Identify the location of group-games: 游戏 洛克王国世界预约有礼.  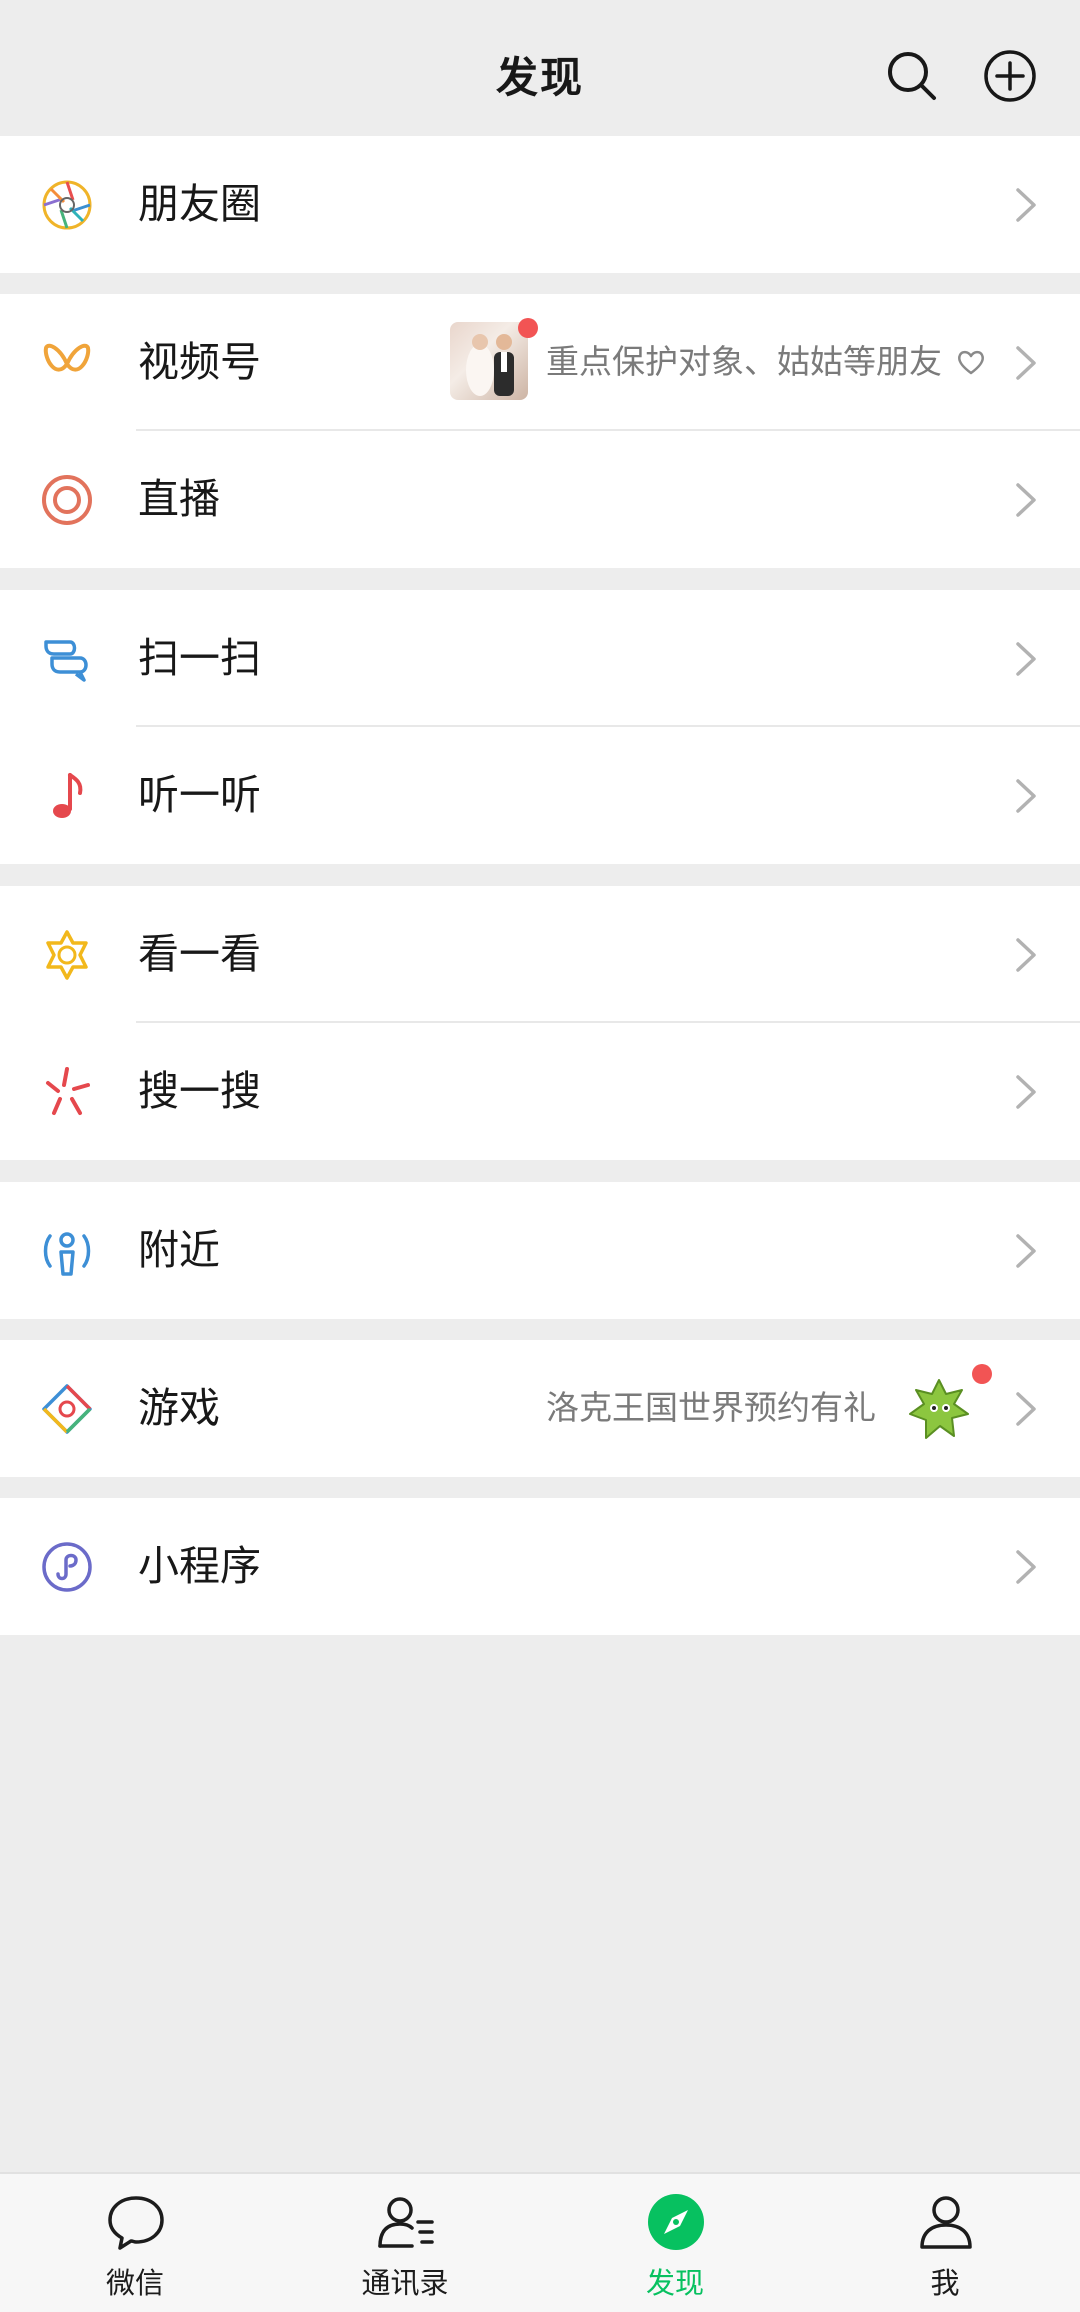
(540, 1408).